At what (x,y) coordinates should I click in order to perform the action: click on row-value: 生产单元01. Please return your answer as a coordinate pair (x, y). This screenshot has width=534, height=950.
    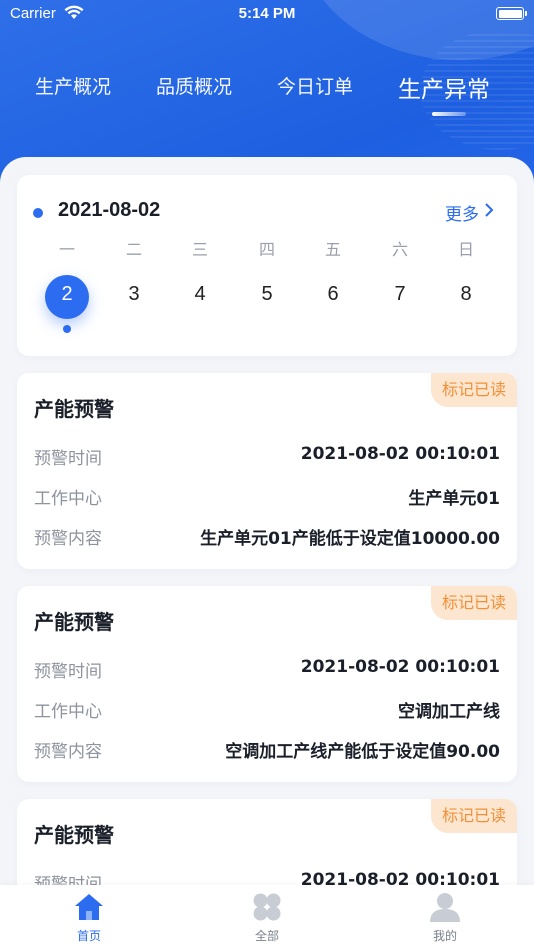
    Looking at the image, I should click on (454, 499).